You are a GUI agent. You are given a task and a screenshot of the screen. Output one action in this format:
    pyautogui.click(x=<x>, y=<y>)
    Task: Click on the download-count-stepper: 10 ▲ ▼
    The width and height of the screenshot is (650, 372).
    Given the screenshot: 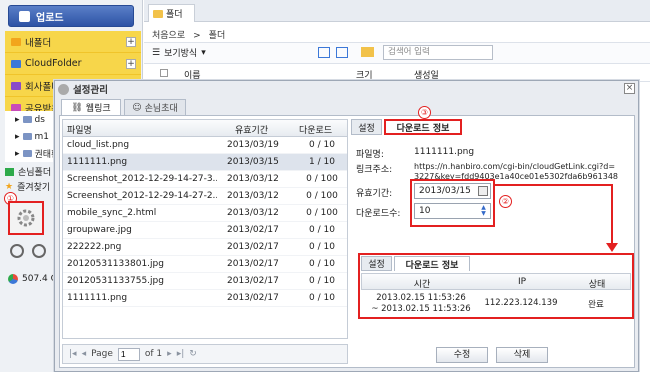 What is the action you would take?
    pyautogui.click(x=452, y=211)
    